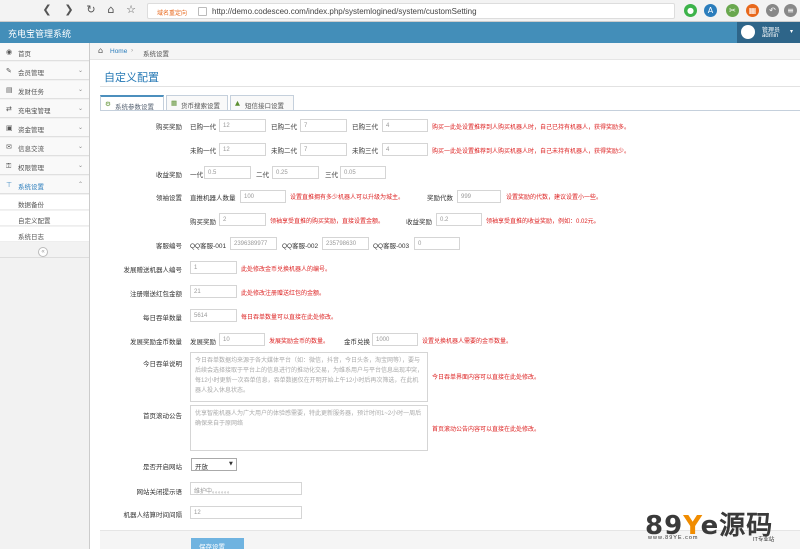 Image resolution: width=800 pixels, height=551 pixels. I want to click on reg-gift-amount-input: 21, so click(213, 291).